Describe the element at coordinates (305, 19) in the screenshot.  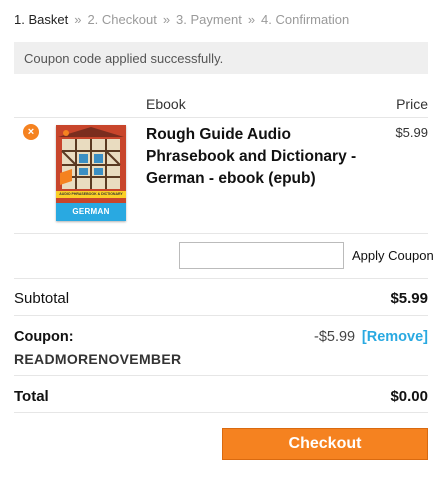
I see `step-confirmation: 4. Confirmation` at that location.